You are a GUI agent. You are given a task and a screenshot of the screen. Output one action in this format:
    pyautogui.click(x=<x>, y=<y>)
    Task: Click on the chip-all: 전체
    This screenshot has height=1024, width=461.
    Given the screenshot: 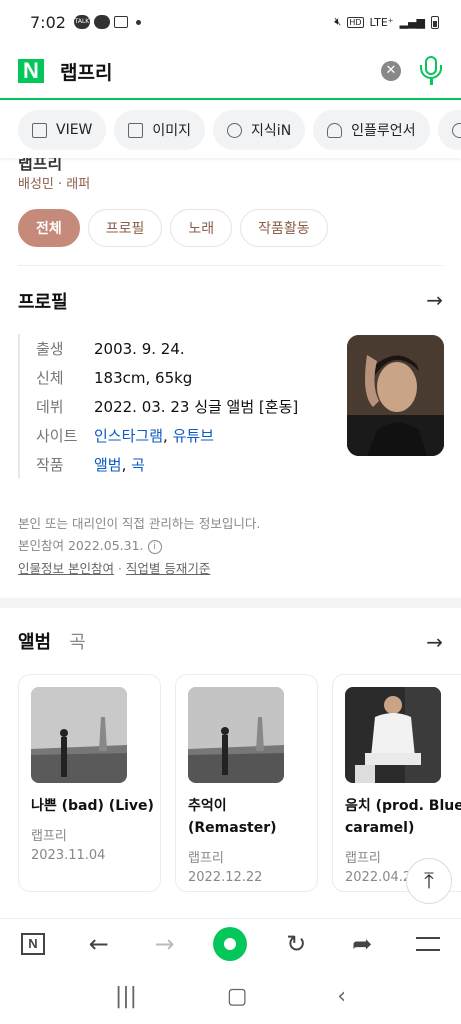 What is the action you would take?
    pyautogui.click(x=49, y=228)
    